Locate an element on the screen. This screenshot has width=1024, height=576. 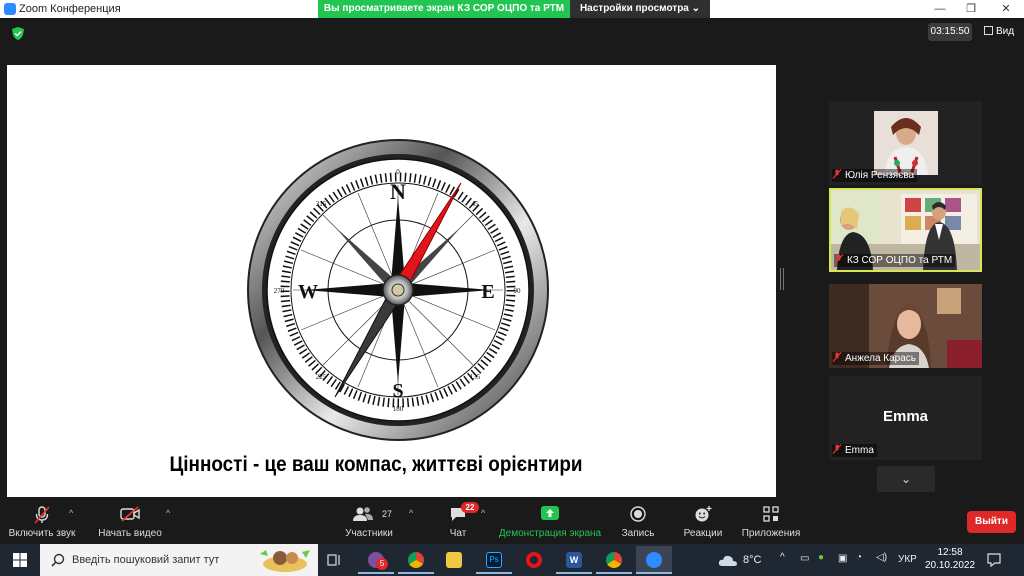
word-icon: W is located at coordinates (574, 560).